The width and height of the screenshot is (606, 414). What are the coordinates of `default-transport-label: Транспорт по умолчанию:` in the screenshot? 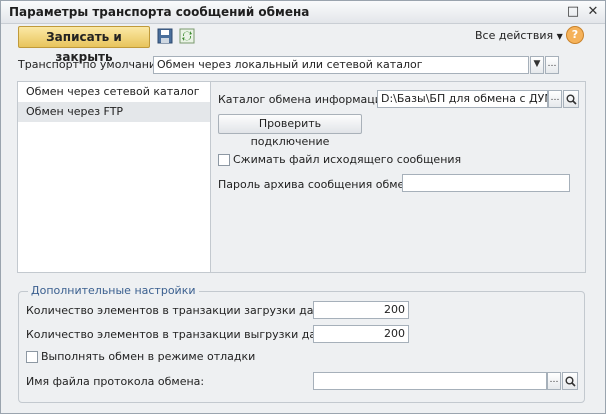 It's located at (94, 64).